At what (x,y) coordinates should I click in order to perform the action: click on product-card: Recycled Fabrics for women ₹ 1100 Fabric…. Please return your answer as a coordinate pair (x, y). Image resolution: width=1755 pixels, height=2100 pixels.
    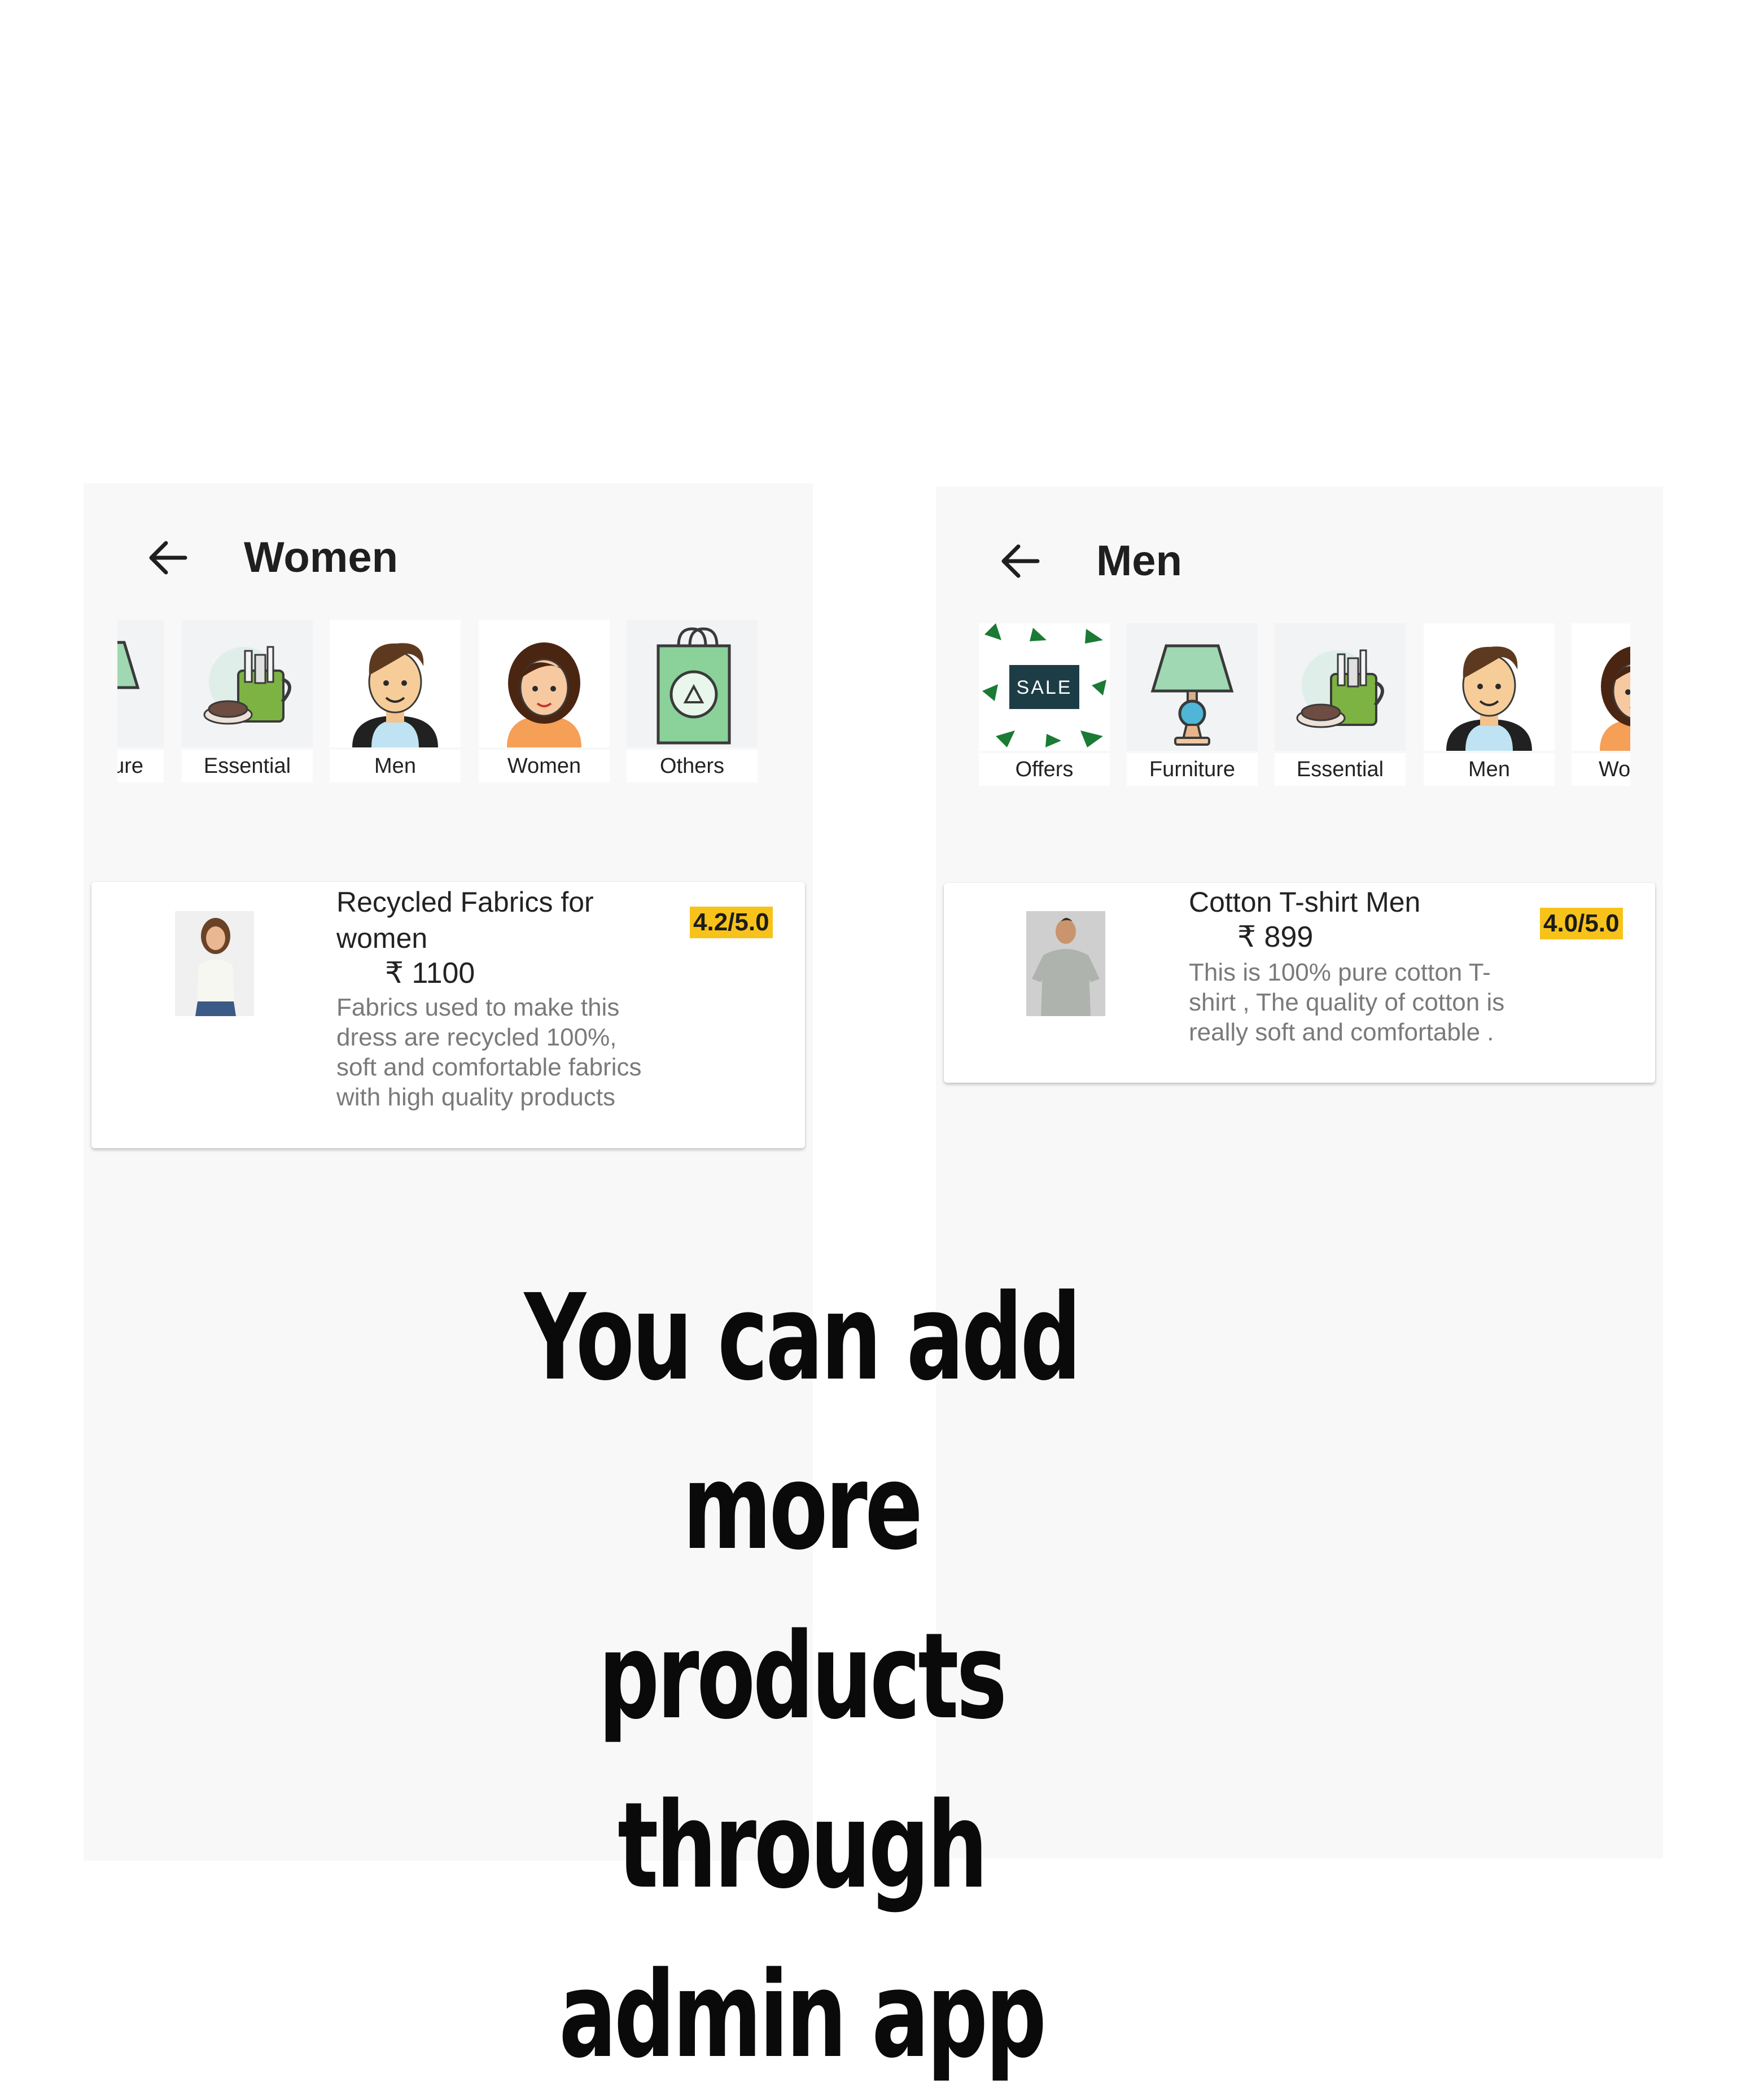
    Looking at the image, I should click on (448, 1015).